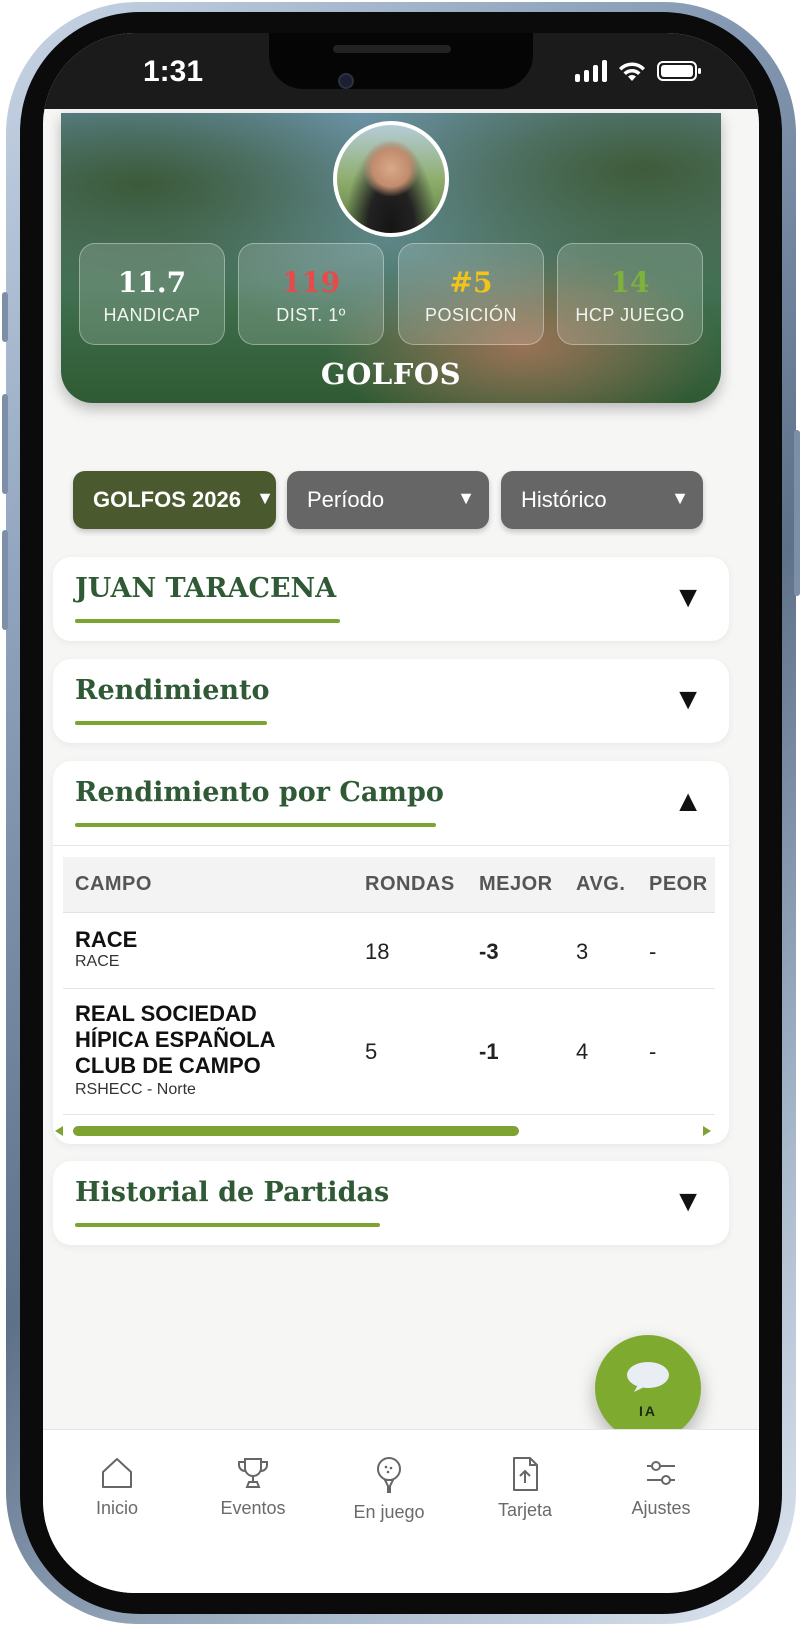 The height and width of the screenshot is (1628, 802). I want to click on filter-bar: GOLFOS 2026 ▼ Período ▼ Histórico ▼, so click(393, 500).